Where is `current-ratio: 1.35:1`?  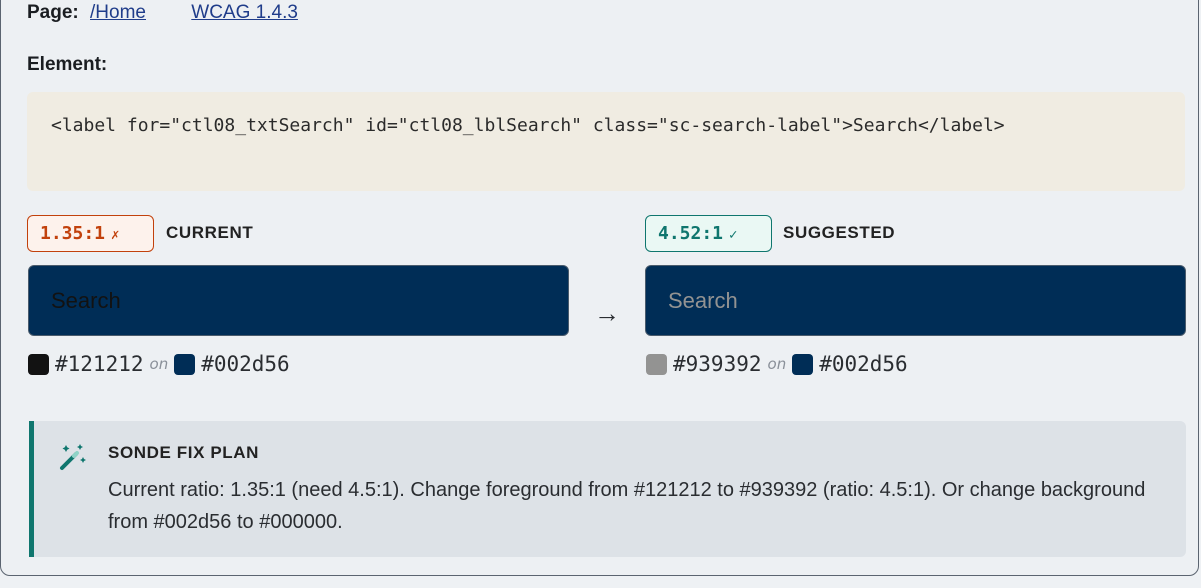
current-ratio: 1.35:1 is located at coordinates (73, 233).